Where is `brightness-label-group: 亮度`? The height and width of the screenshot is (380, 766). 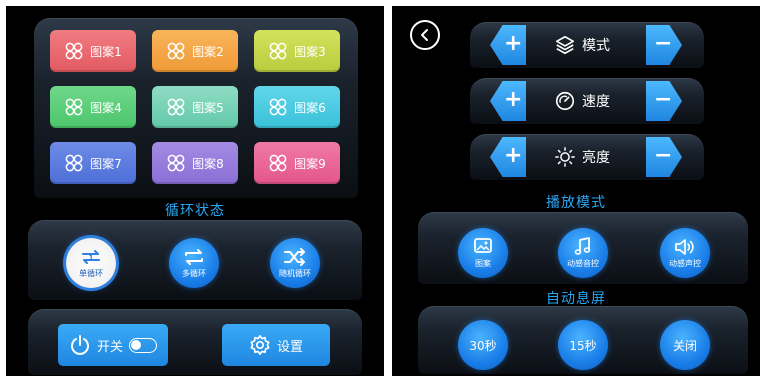 brightness-label-group: 亮度 is located at coordinates (582, 157).